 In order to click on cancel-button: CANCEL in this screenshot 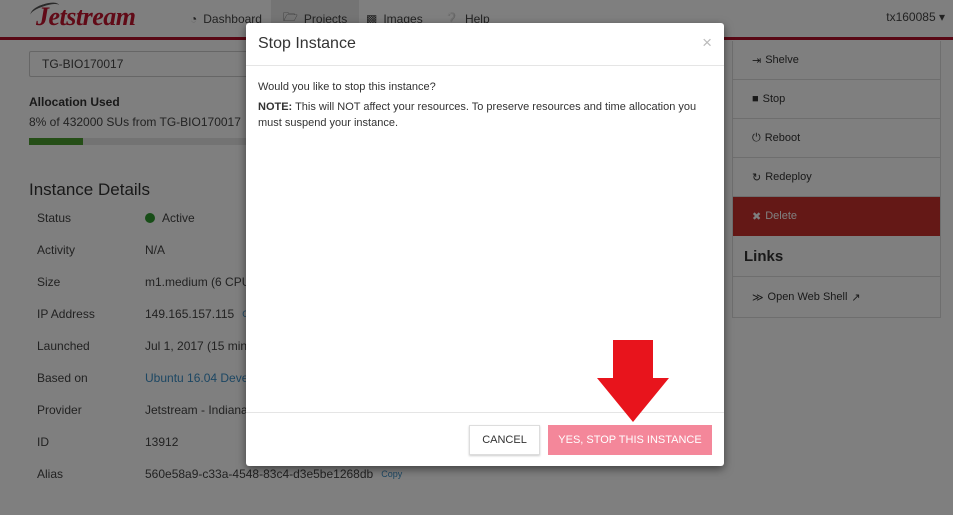, I will do `click(504, 440)`.